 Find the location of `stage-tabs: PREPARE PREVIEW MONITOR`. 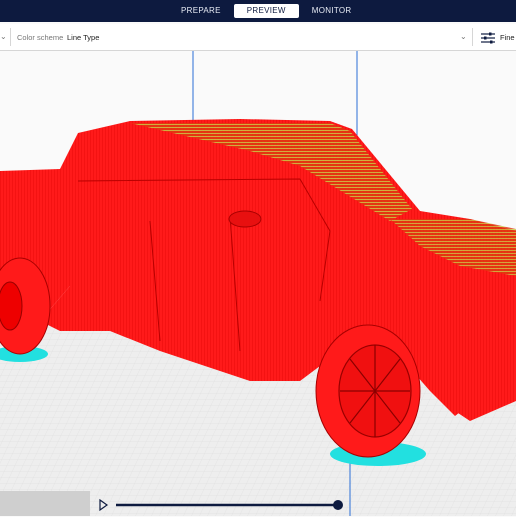

stage-tabs: PREPARE PREVIEW MONITOR is located at coordinates (266, 11).